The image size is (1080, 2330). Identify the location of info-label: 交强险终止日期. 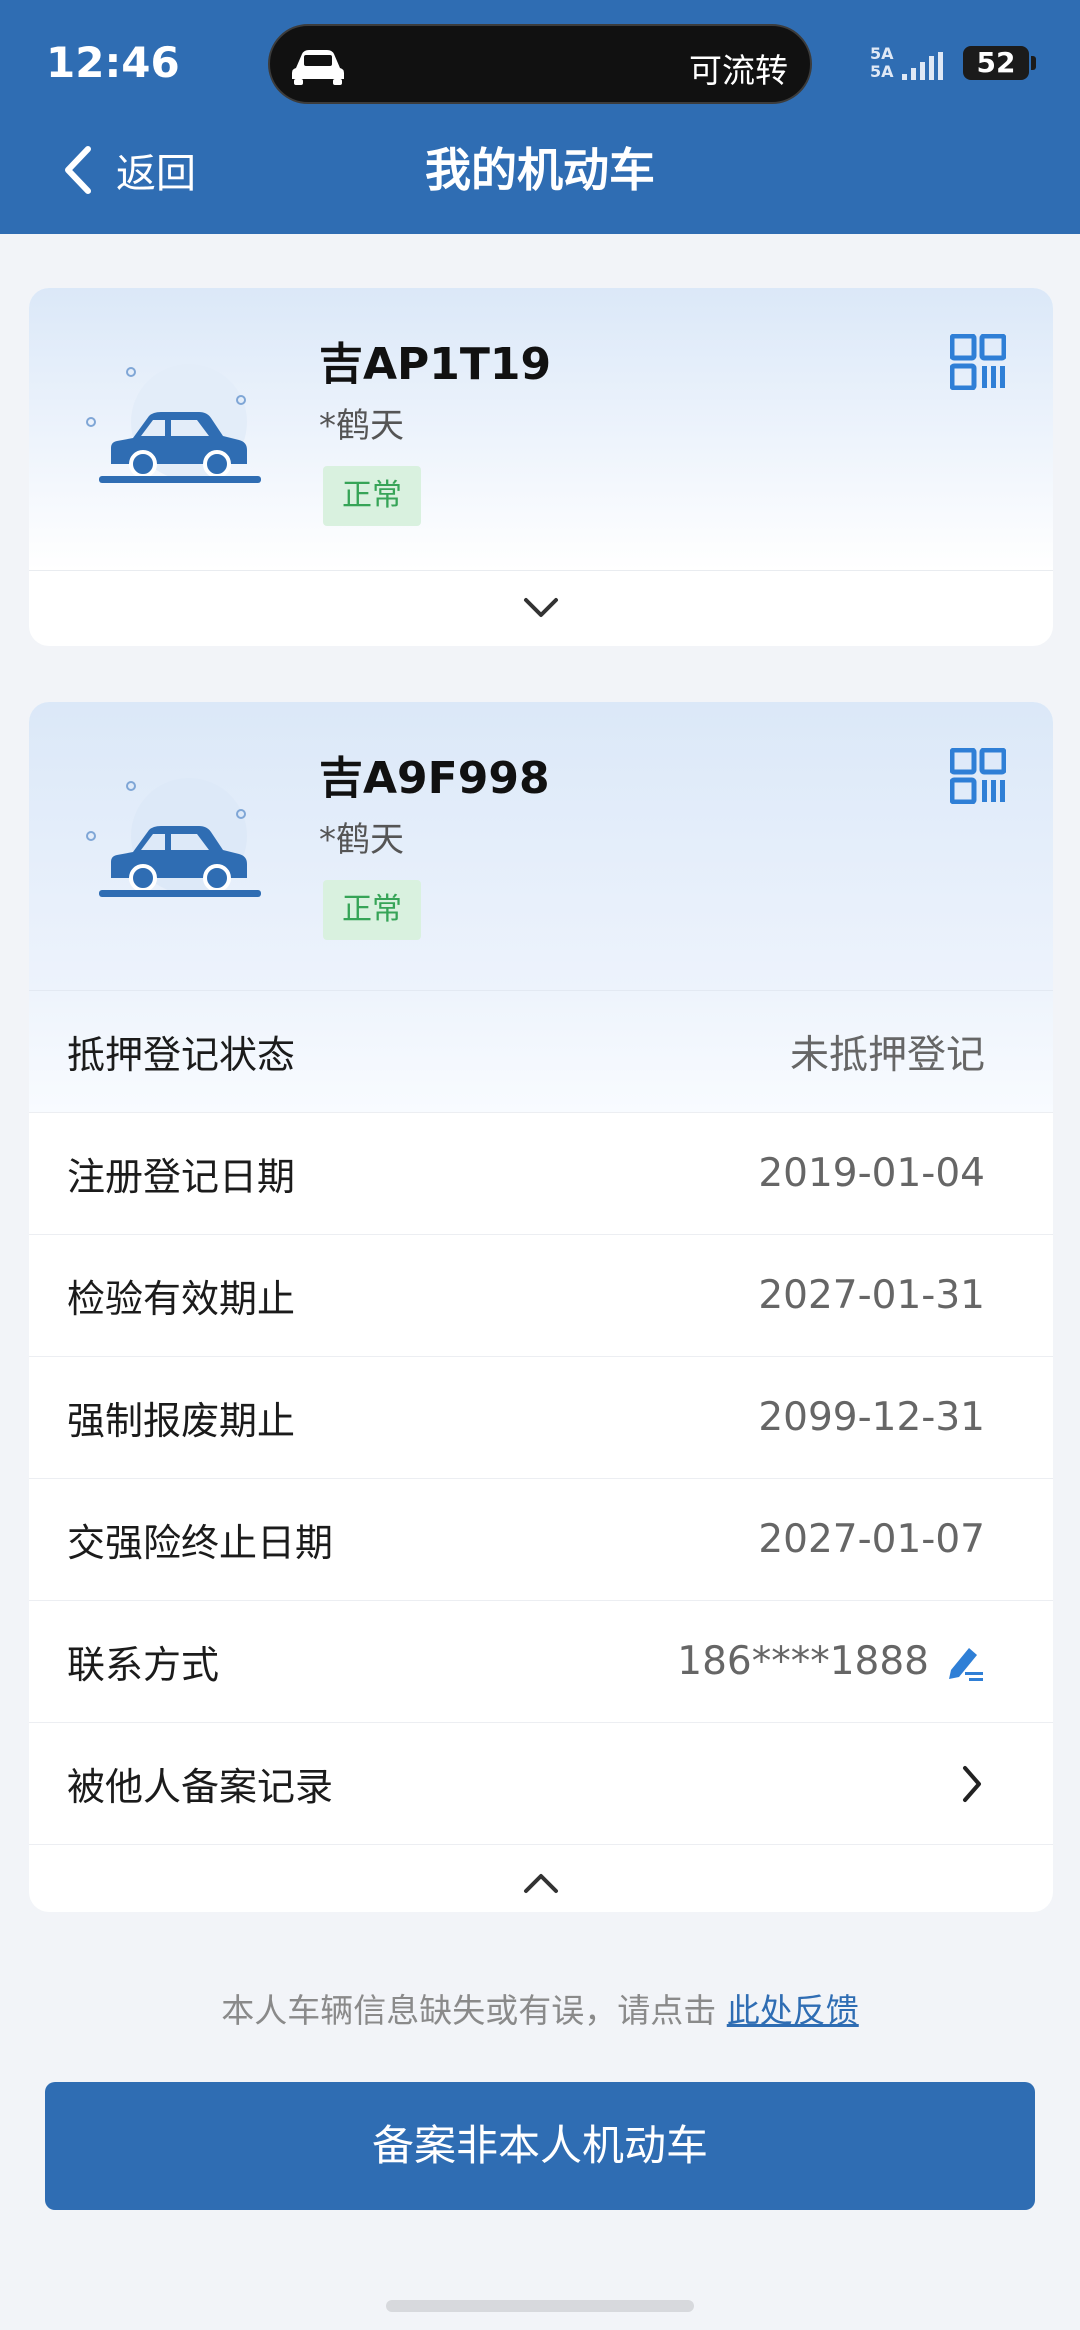
(200, 1543).